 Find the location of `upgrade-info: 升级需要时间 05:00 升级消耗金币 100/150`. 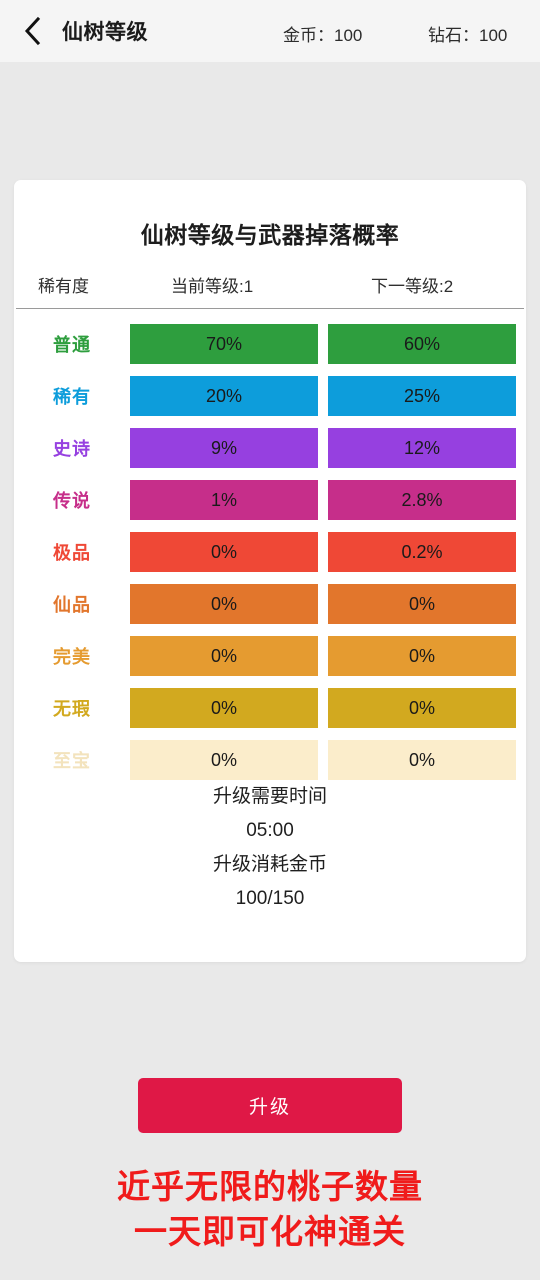

upgrade-info: 升级需要时间 05:00 升级消耗金币 100/150 is located at coordinates (270, 871).